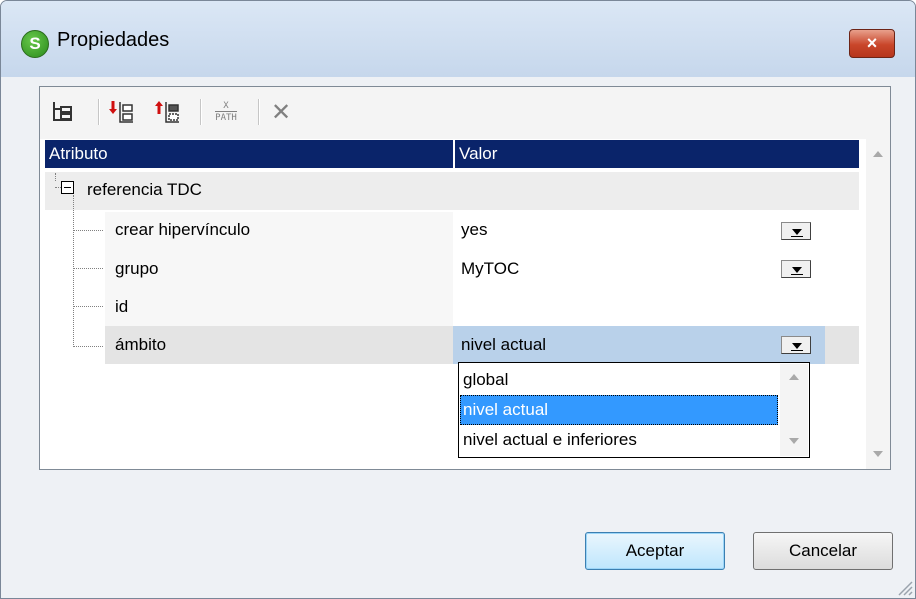 The width and height of the screenshot is (916, 599). What do you see at coordinates (141, 344) in the screenshot?
I see `property-name: ámbito` at bounding box center [141, 344].